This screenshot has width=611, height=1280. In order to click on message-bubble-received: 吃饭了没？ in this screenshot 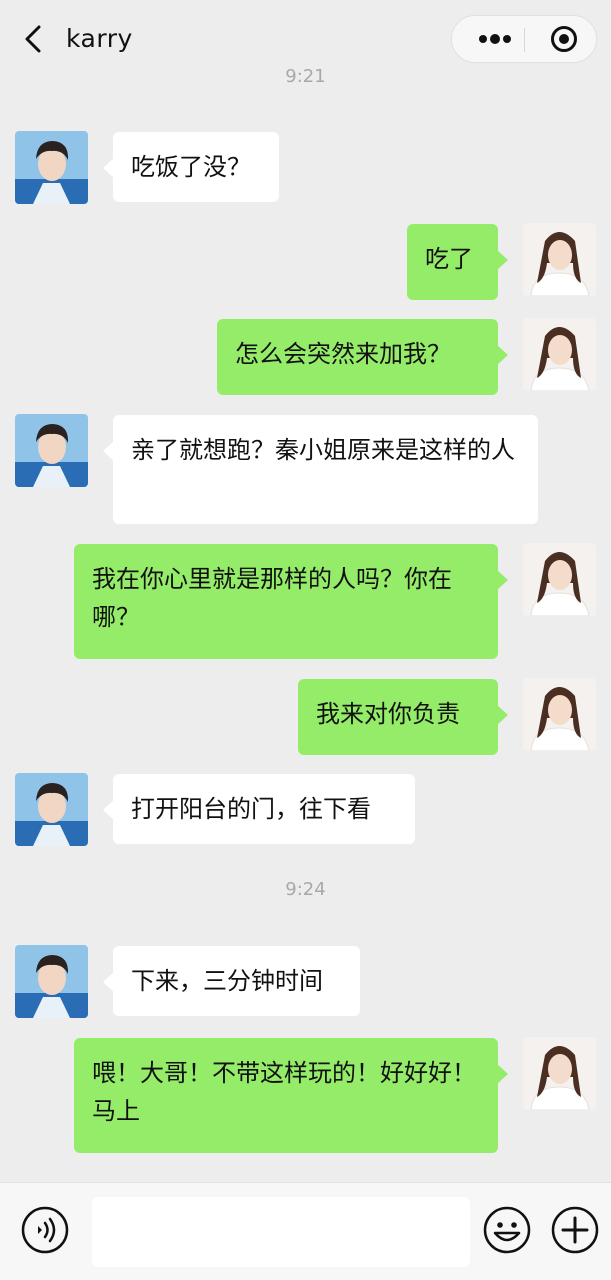, I will do `click(191, 167)`.